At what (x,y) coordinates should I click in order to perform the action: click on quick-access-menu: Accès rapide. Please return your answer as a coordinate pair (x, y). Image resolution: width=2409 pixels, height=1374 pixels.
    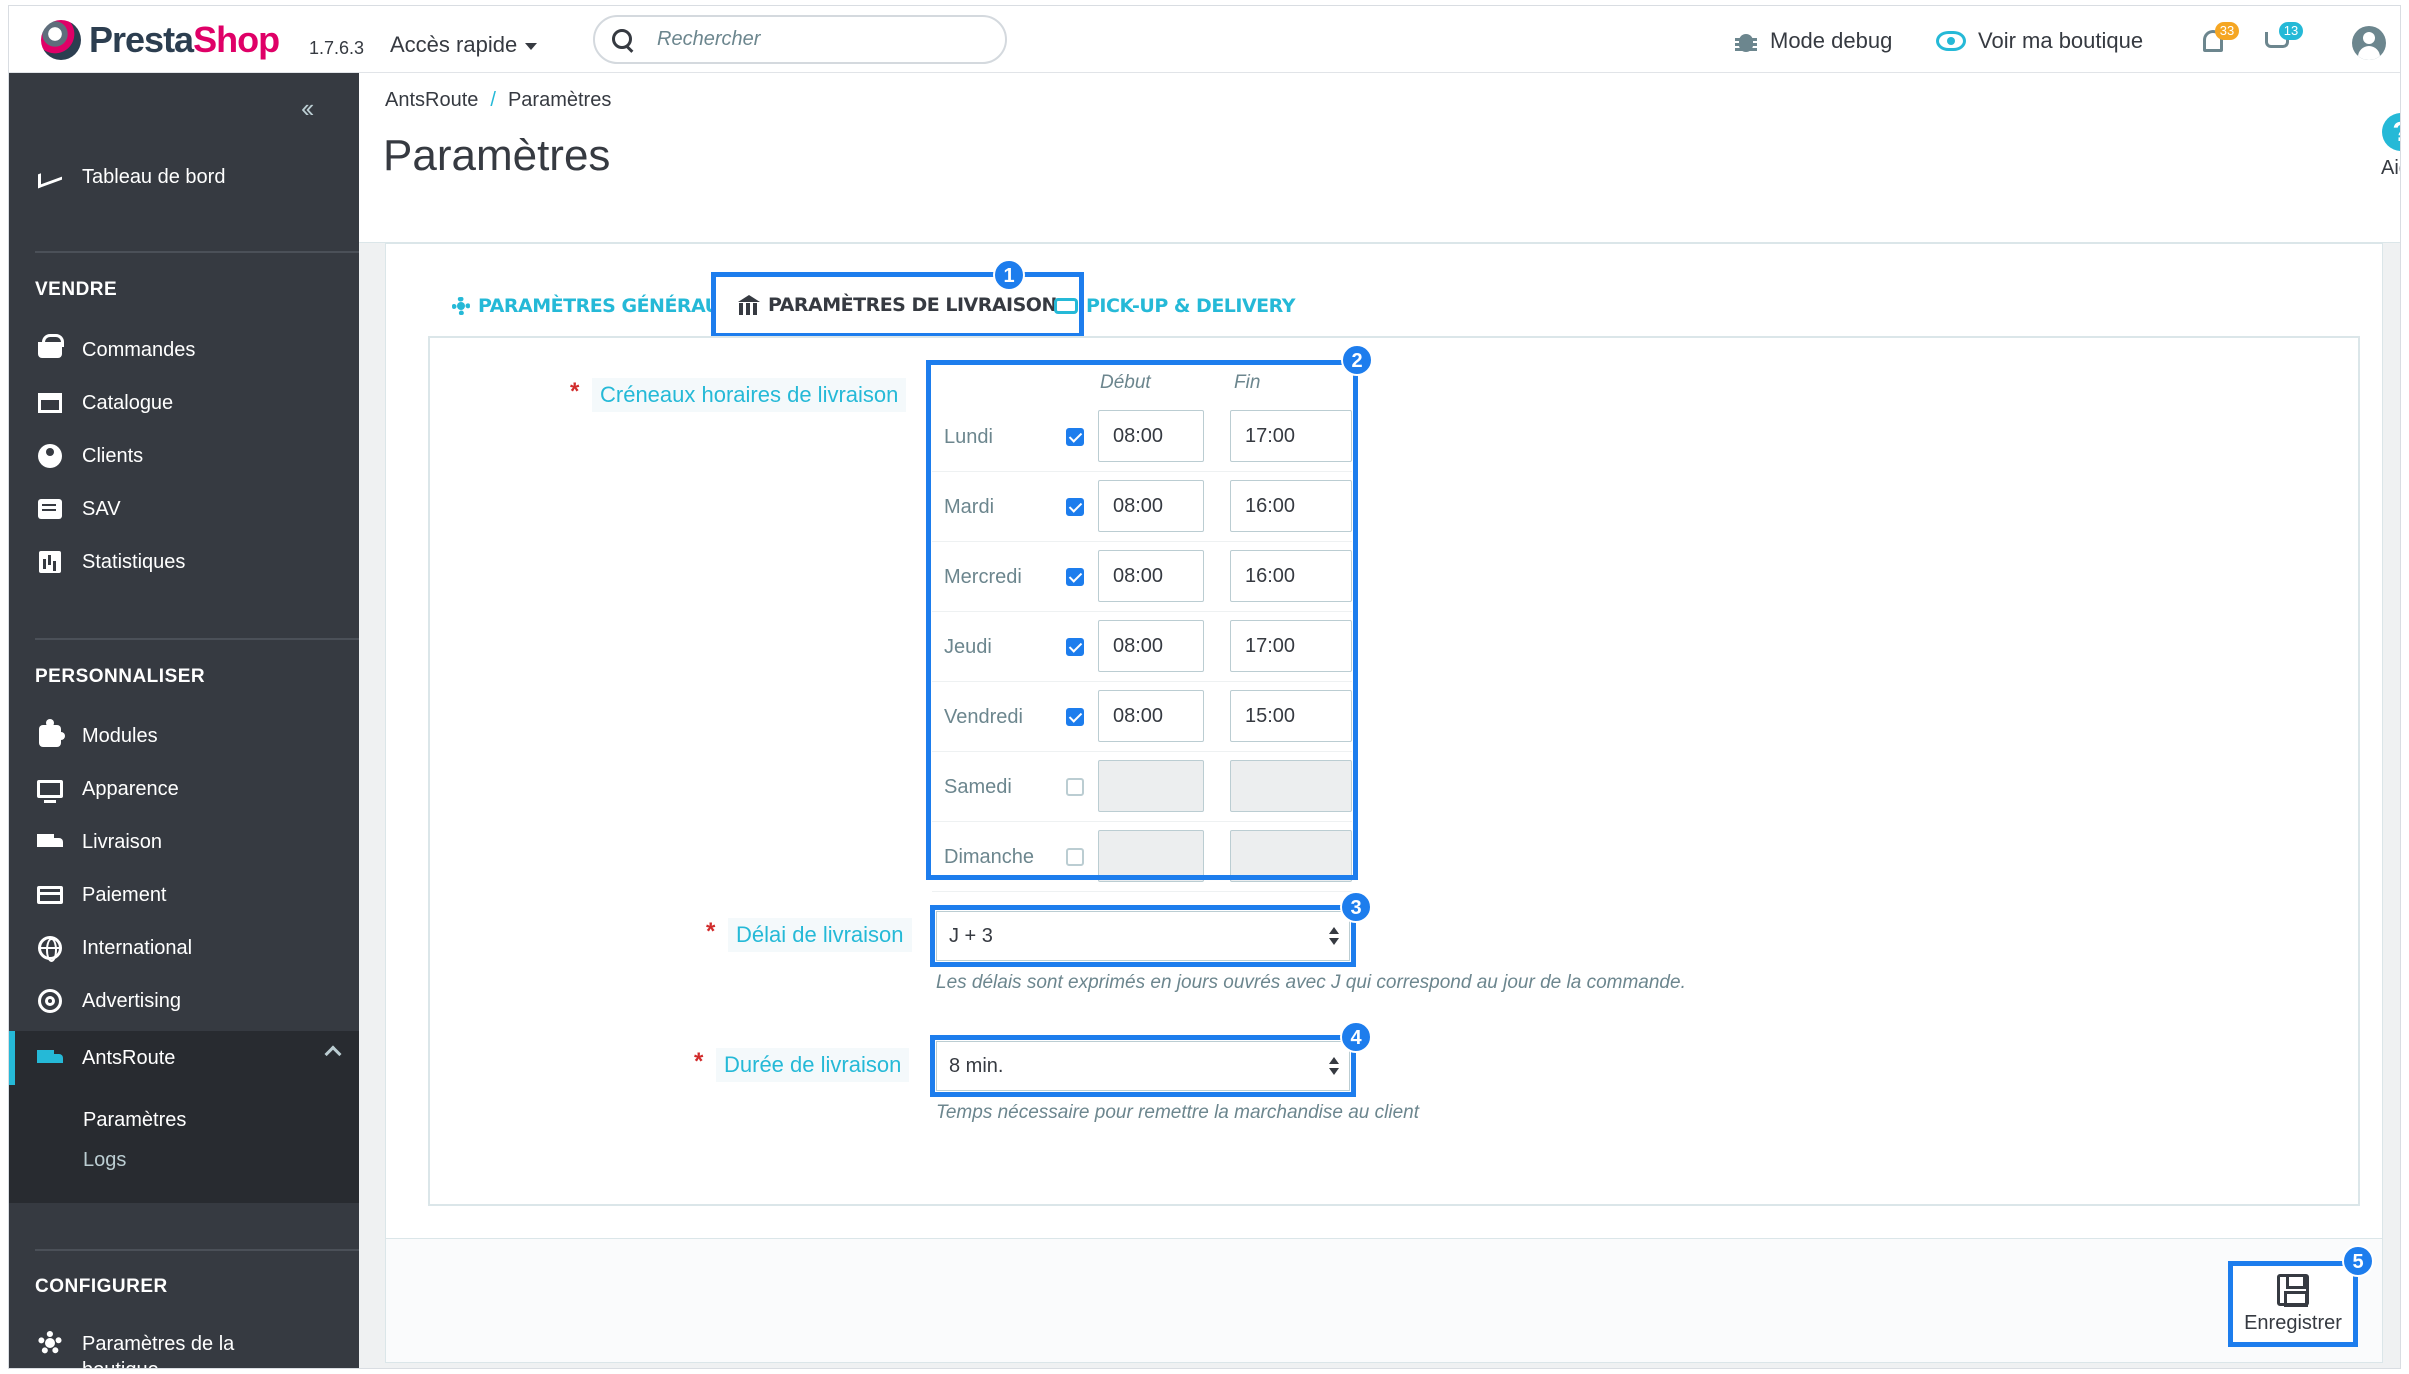
    Looking at the image, I should click on (464, 45).